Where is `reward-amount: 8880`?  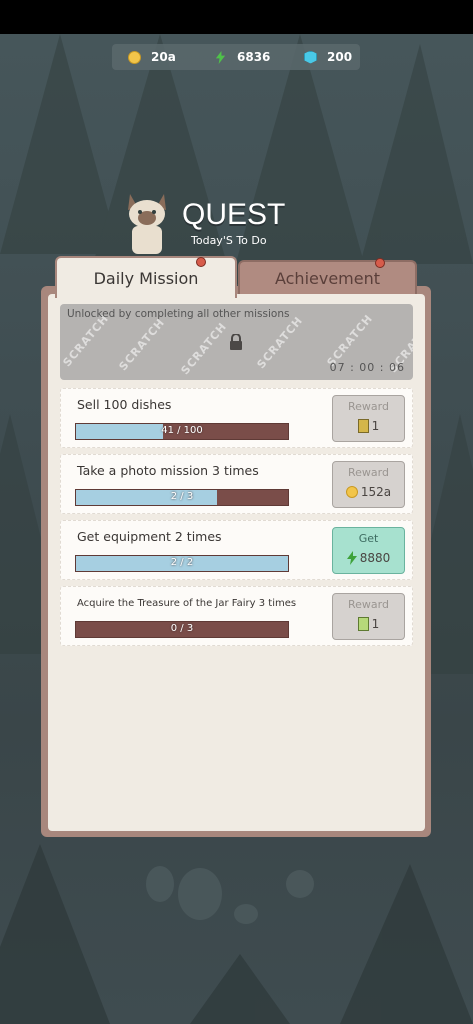 reward-amount: 8880 is located at coordinates (375, 558).